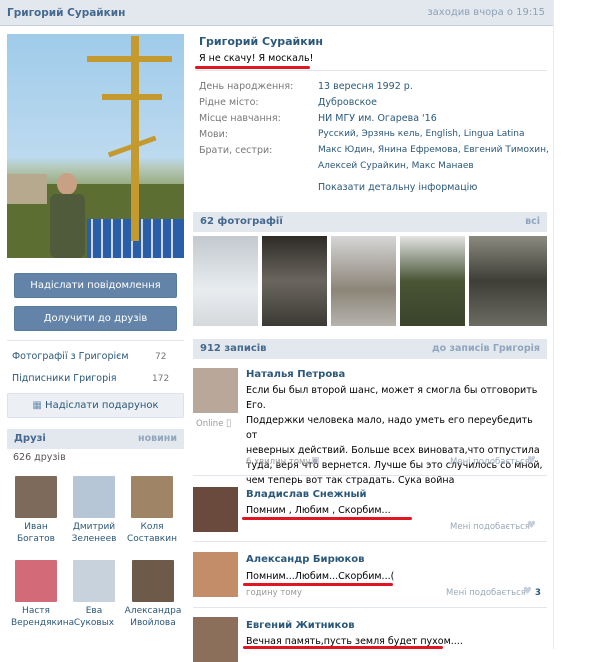  Describe the element at coordinates (36, 539) in the screenshot. I see `friend-last-name: Богатов` at that location.